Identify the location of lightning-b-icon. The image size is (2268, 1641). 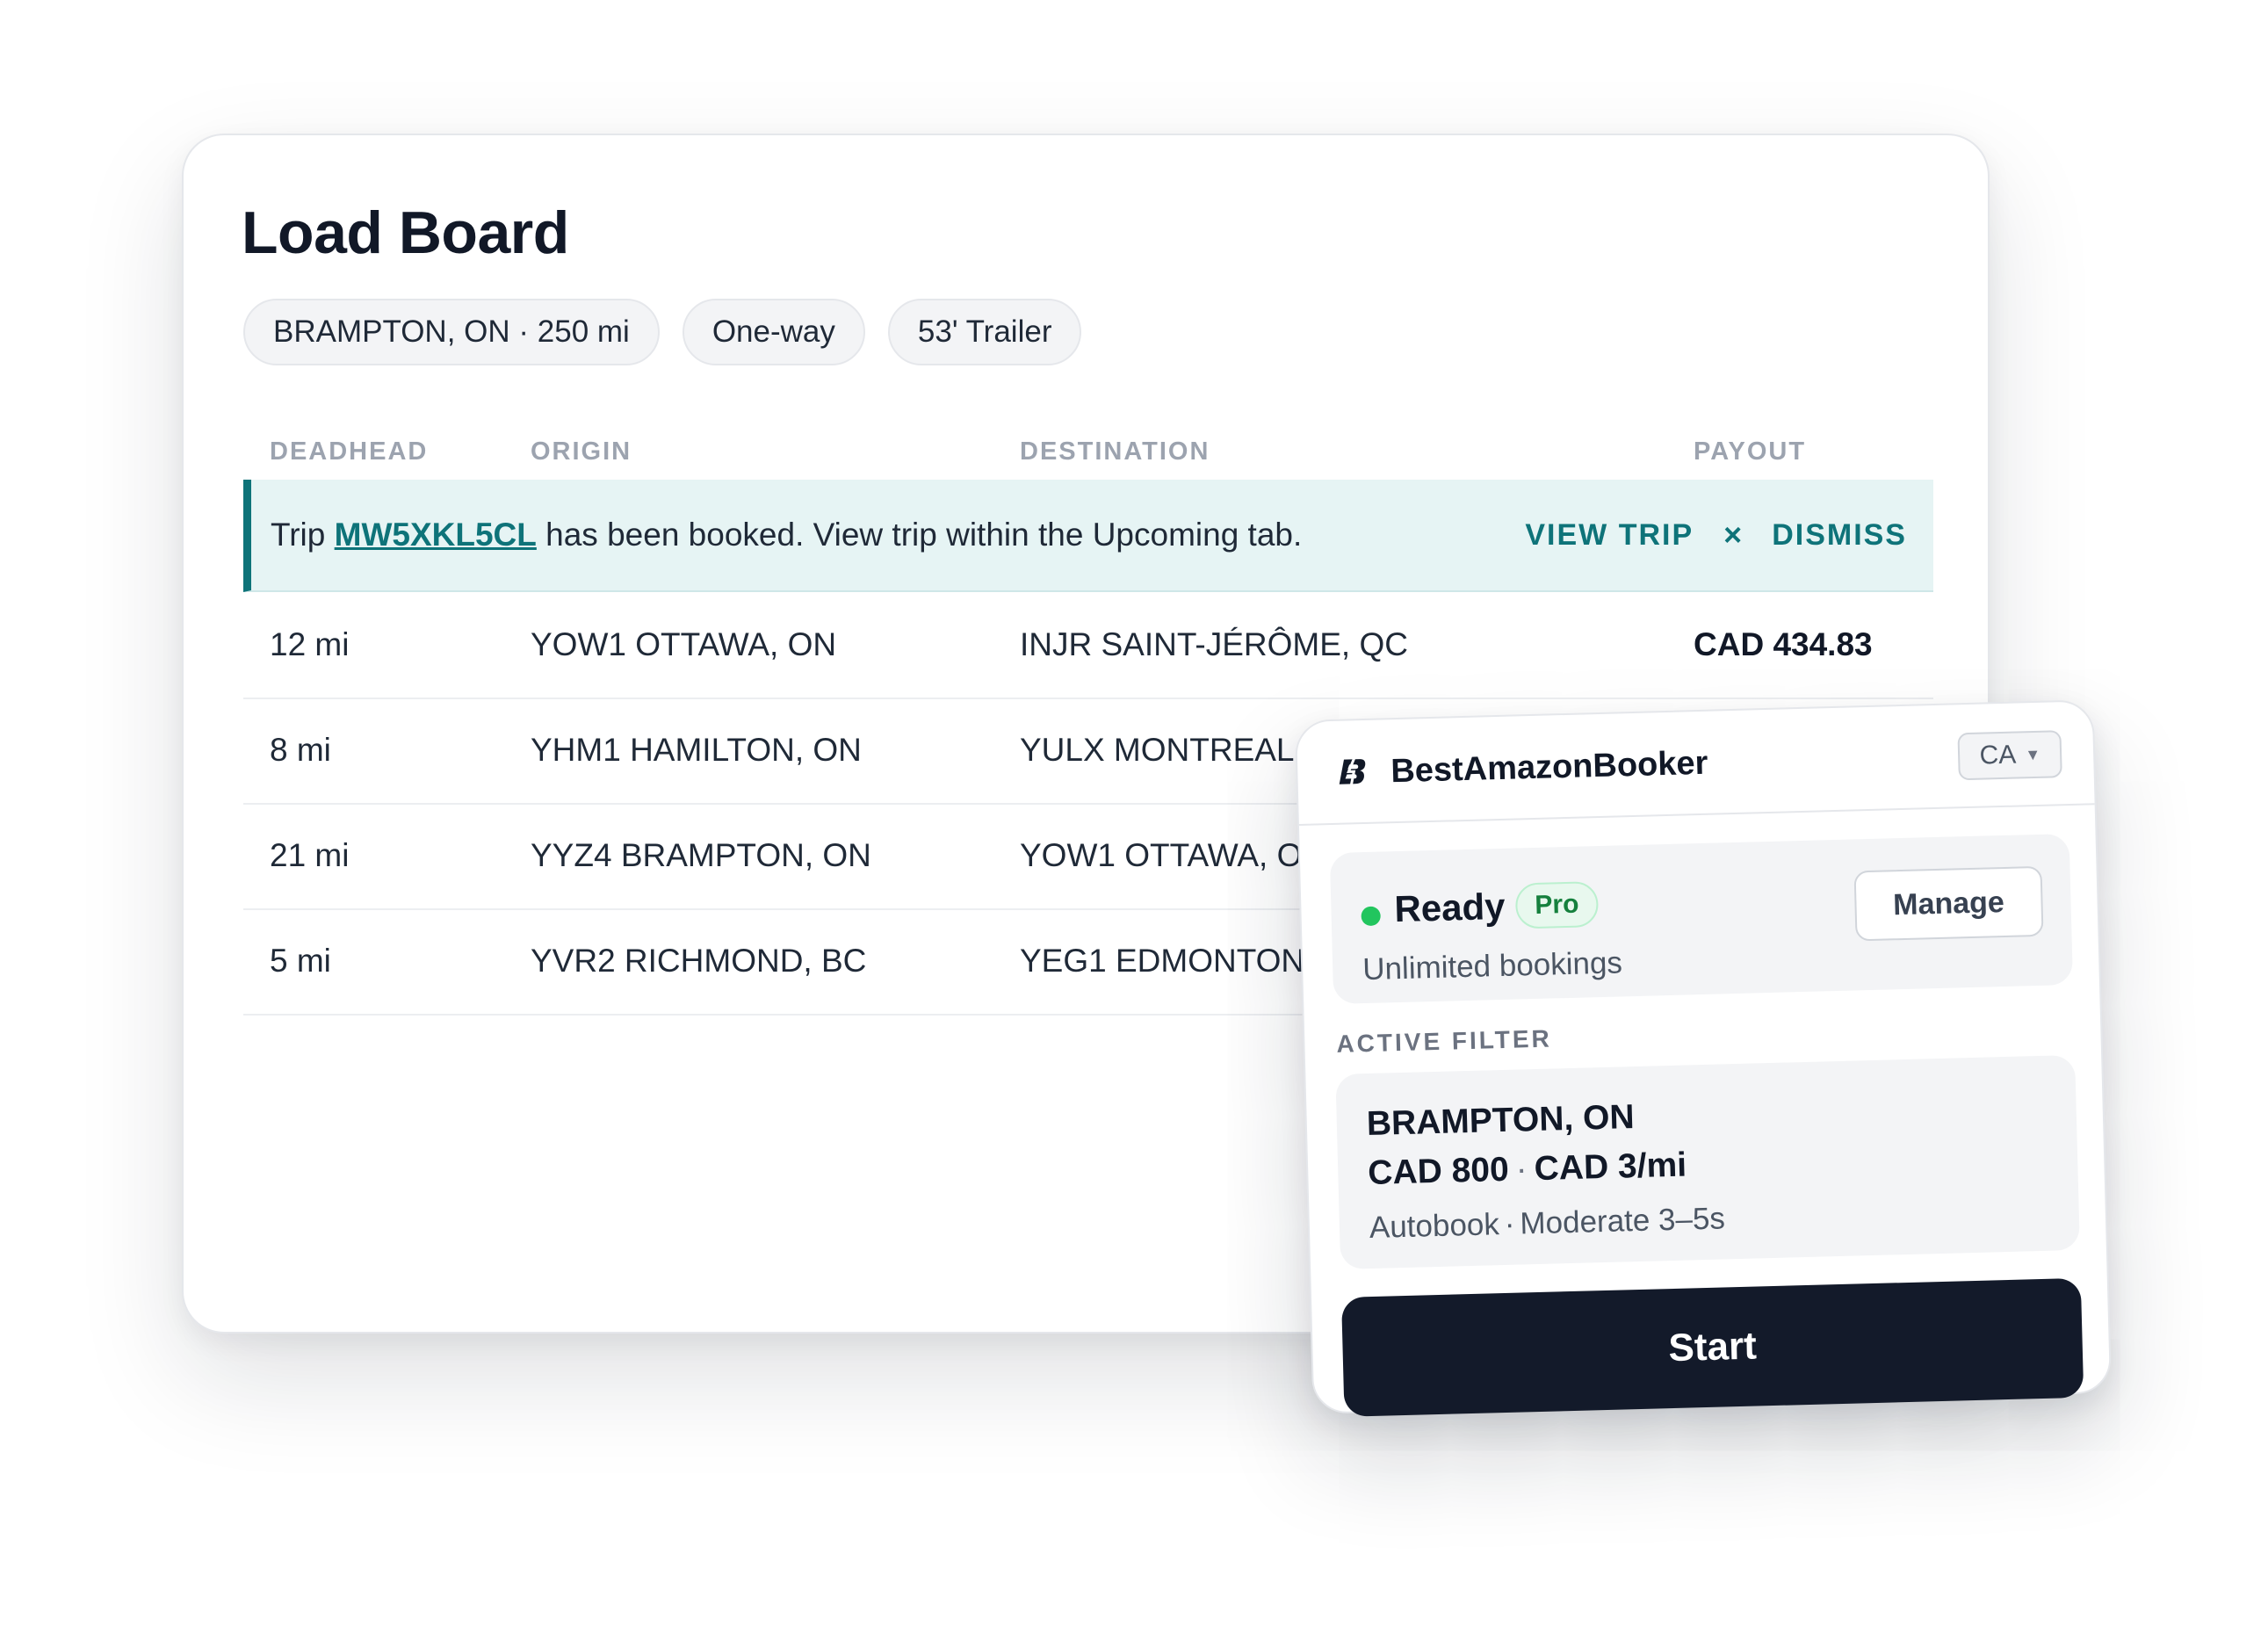
(1353, 771).